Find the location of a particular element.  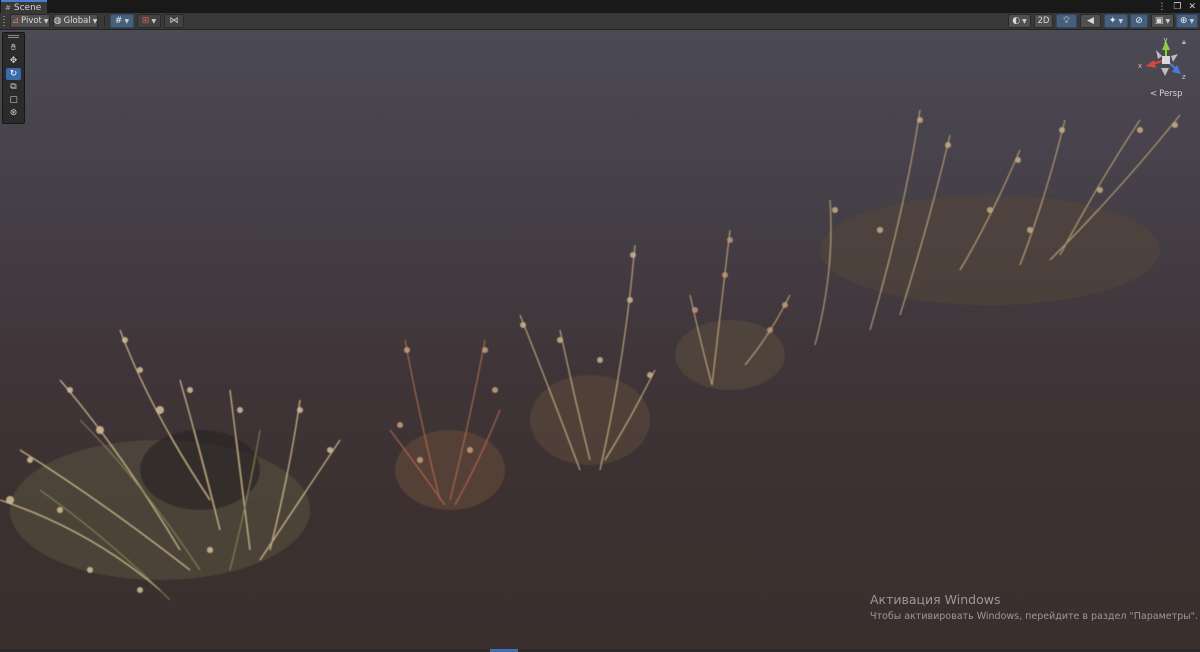

pivot-dropdown: ⊿ Pivot ▼ is located at coordinates (30, 21).